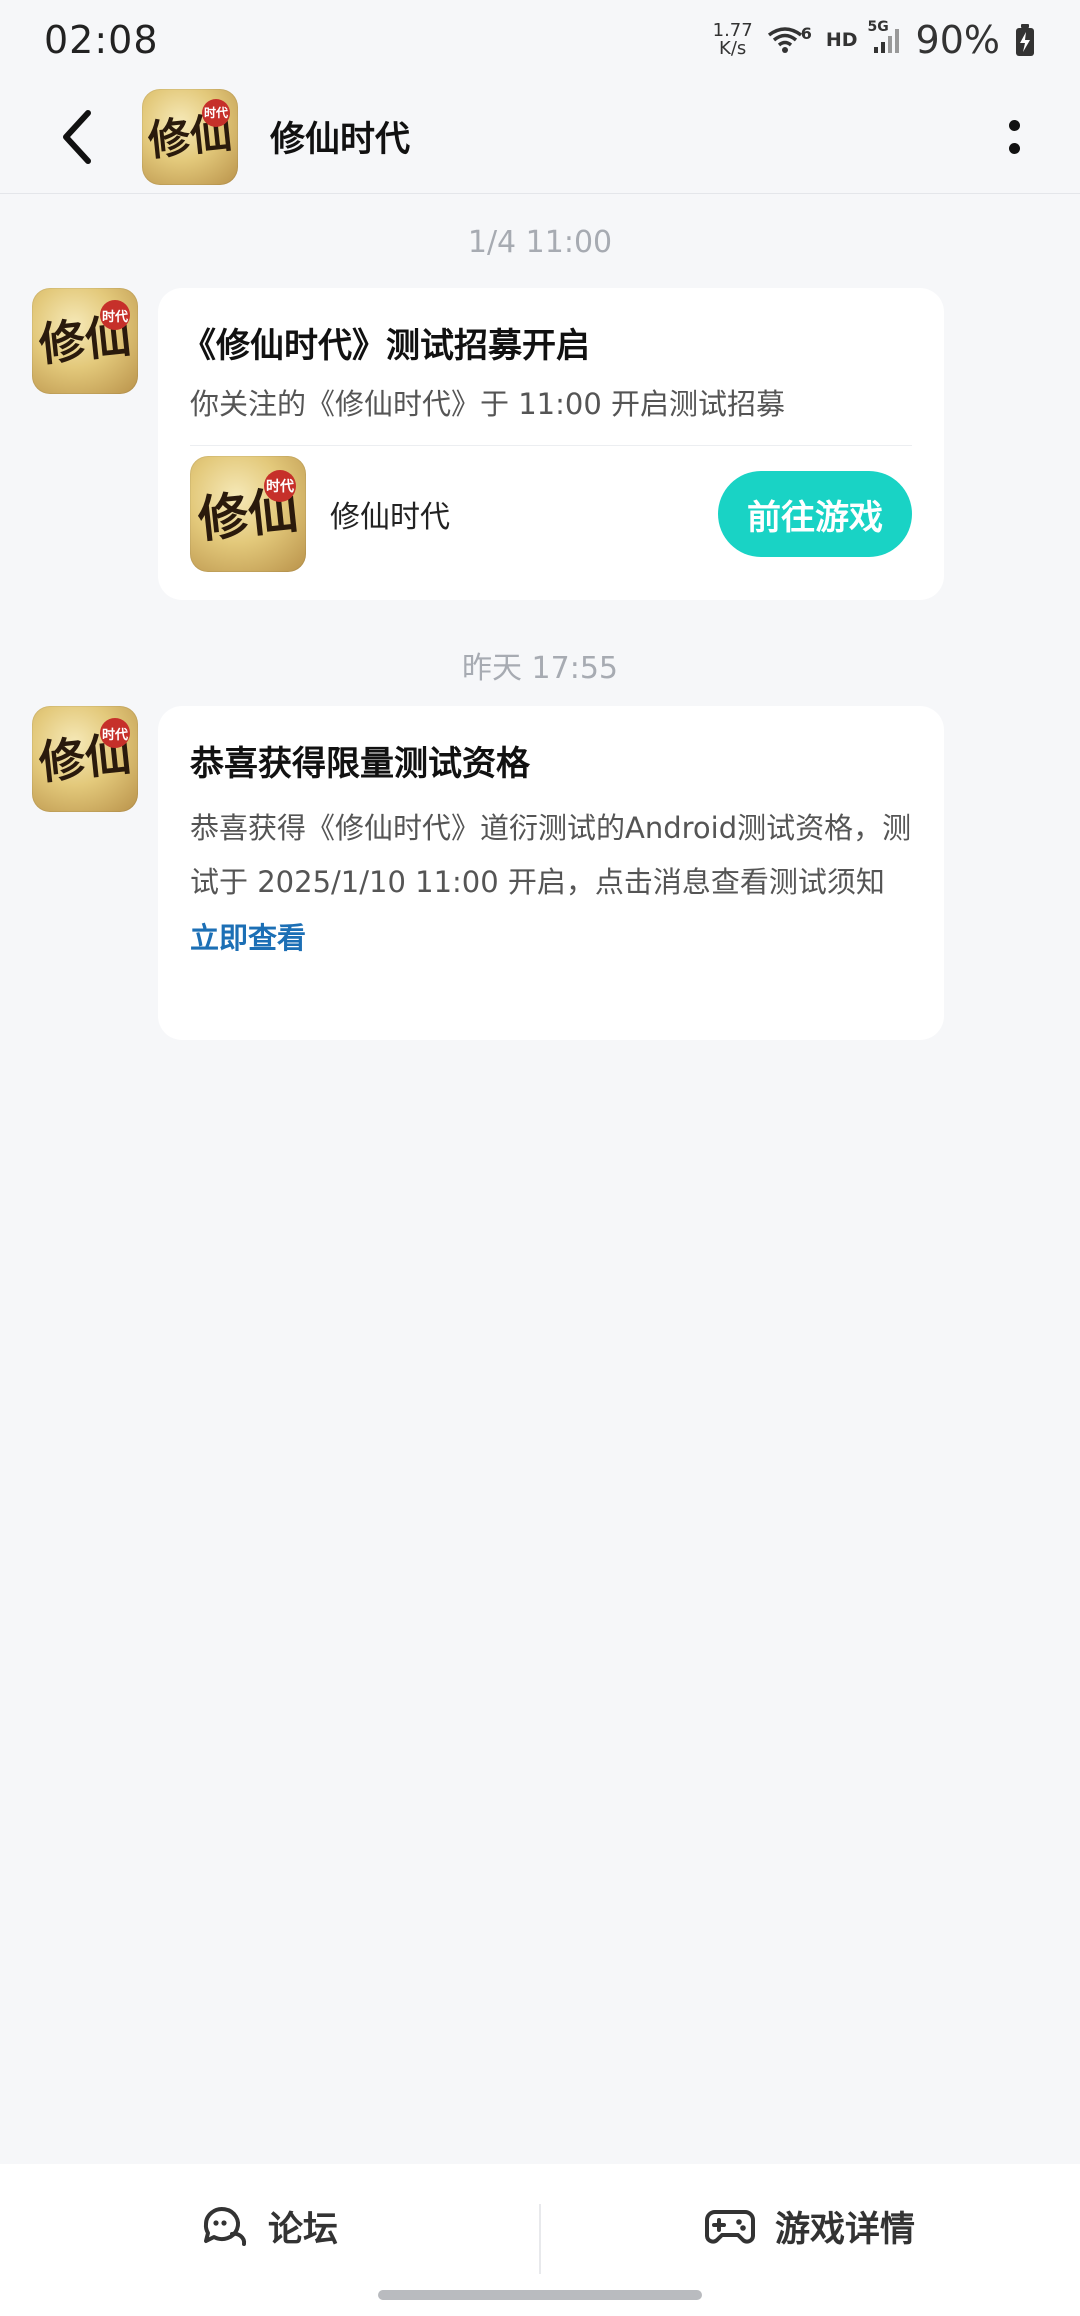  What do you see at coordinates (225, 2226) in the screenshot?
I see `chat-bubbles-icon` at bounding box center [225, 2226].